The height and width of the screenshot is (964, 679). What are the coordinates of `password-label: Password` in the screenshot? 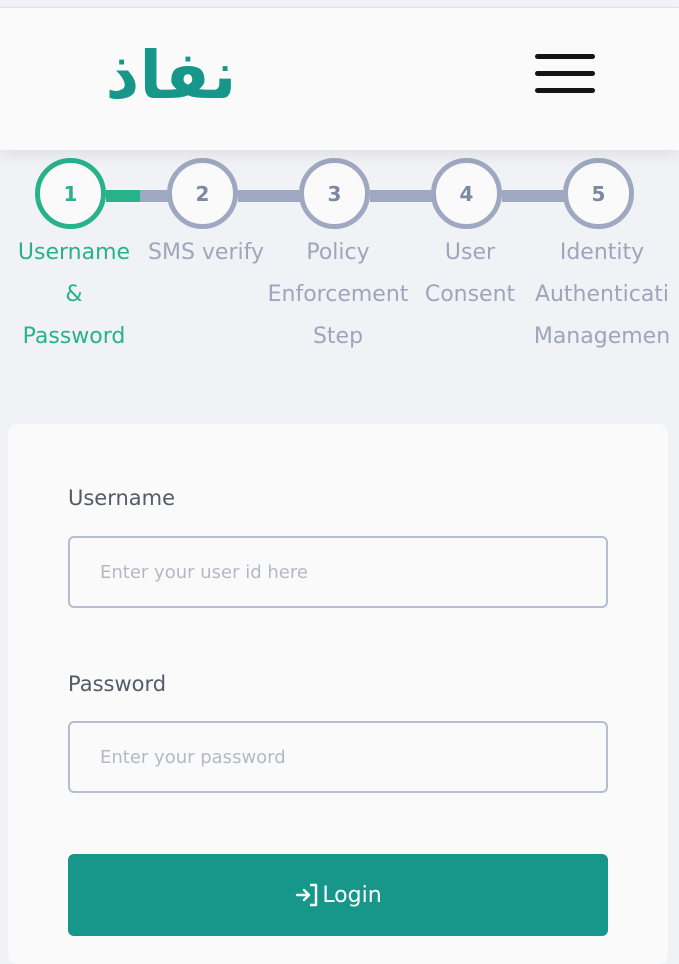 It's located at (117, 684).